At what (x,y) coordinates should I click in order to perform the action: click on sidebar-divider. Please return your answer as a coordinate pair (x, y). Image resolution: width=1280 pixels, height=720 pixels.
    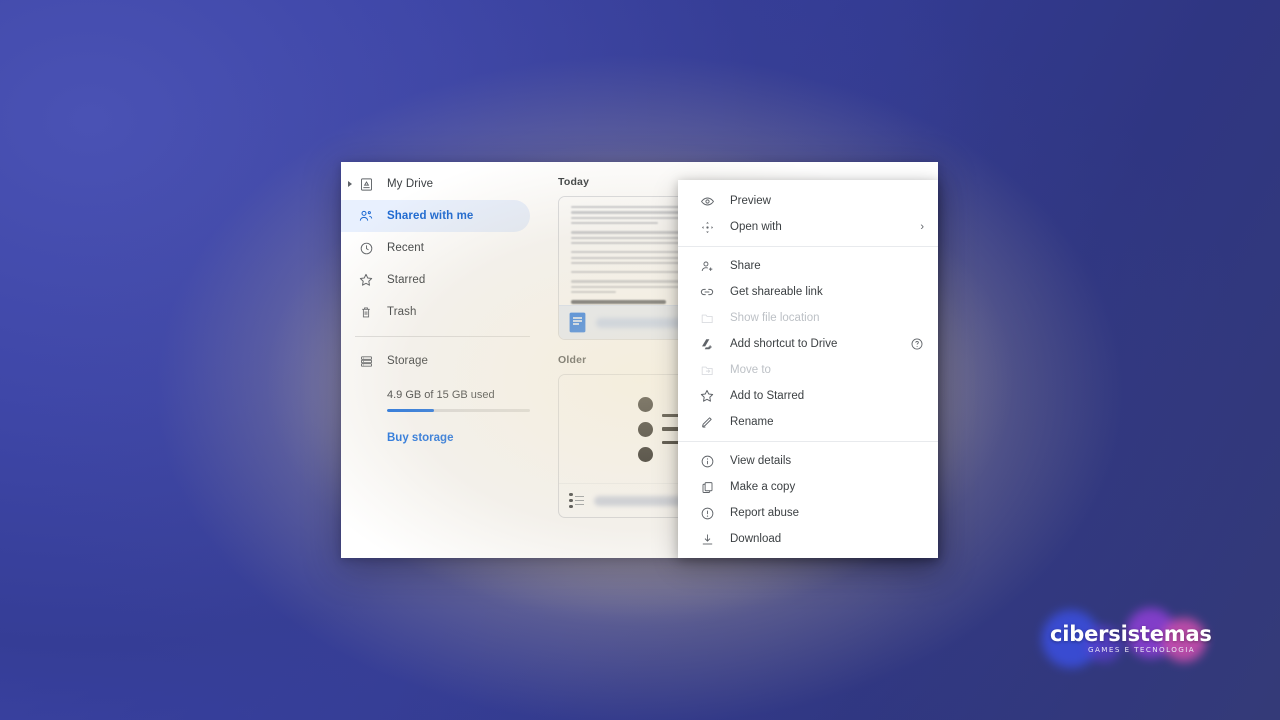
    Looking at the image, I should click on (442, 336).